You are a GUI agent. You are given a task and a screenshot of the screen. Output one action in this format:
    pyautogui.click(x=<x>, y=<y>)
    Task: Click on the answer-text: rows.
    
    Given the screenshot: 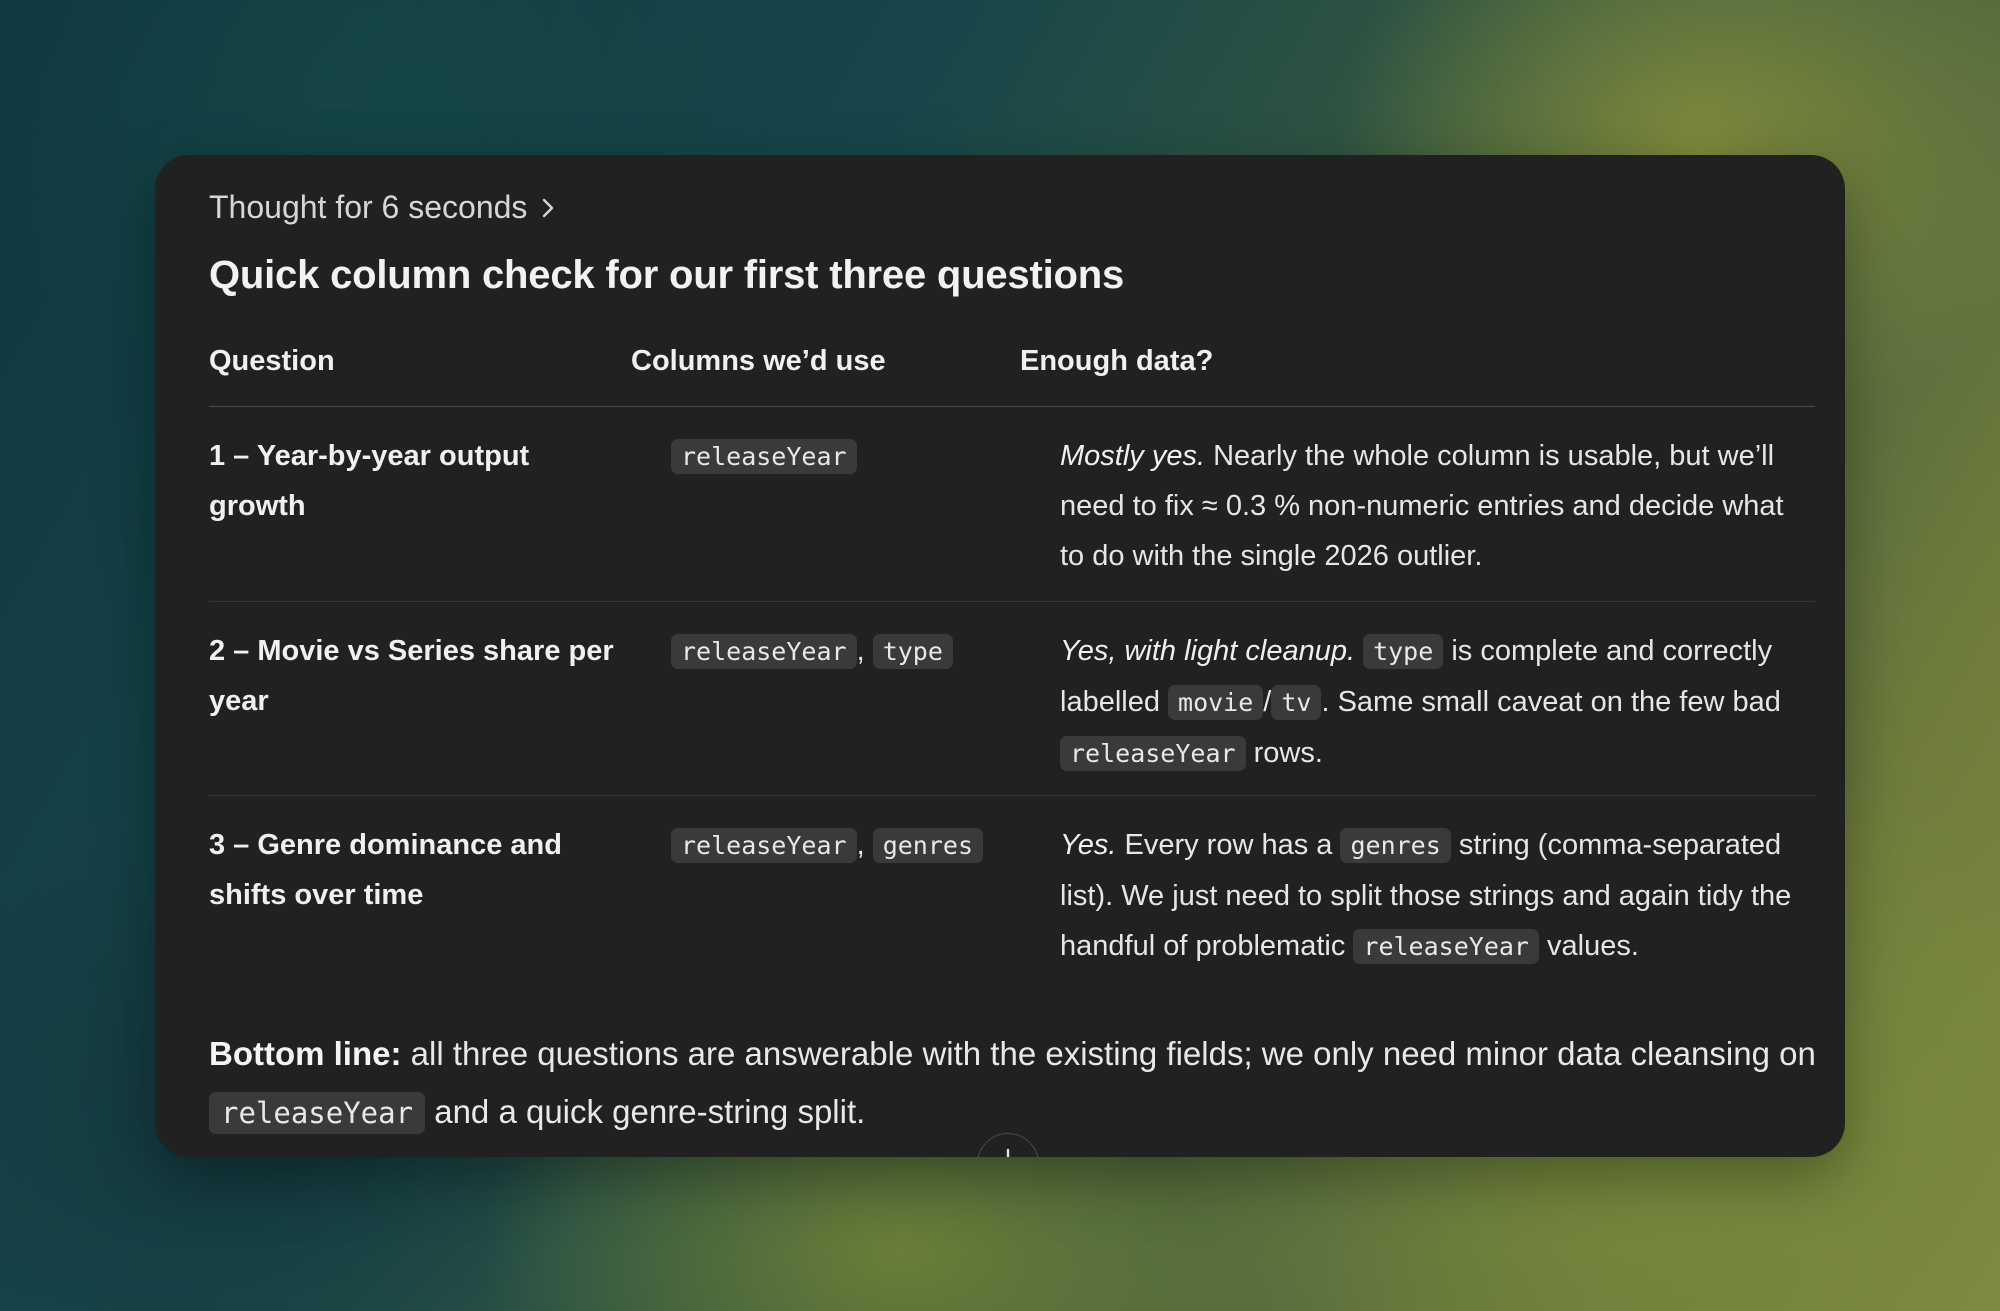 What is the action you would take?
    pyautogui.click(x=1284, y=753)
    